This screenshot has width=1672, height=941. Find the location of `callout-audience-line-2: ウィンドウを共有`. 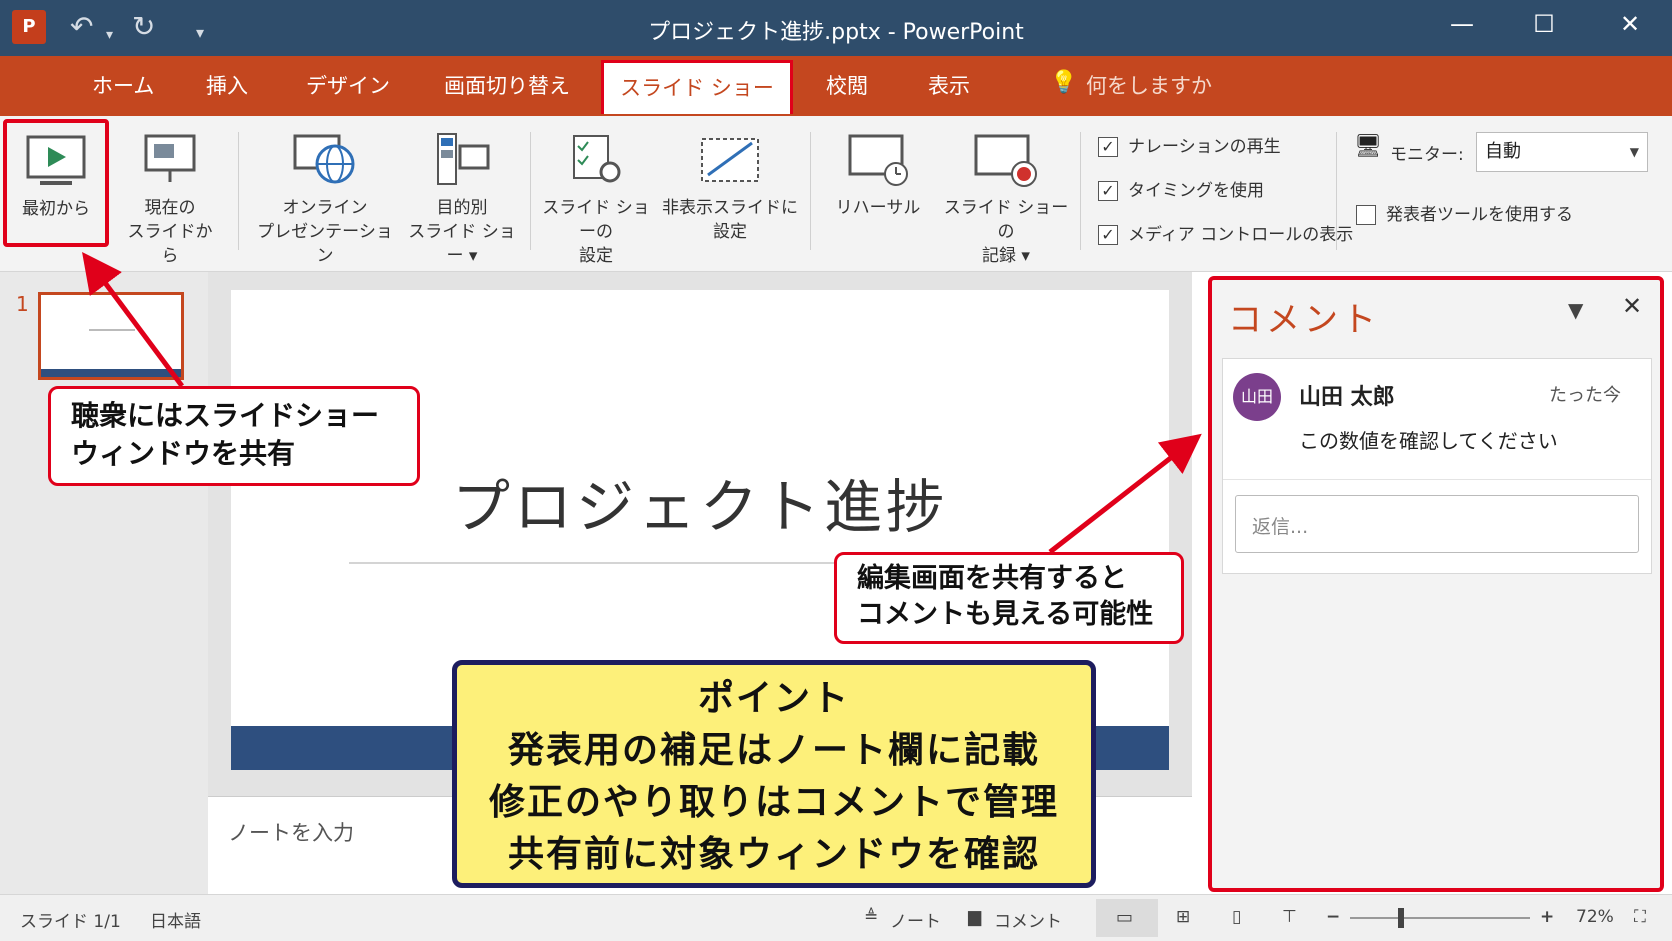

callout-audience-line-2: ウィンドウを共有 is located at coordinates (183, 453).